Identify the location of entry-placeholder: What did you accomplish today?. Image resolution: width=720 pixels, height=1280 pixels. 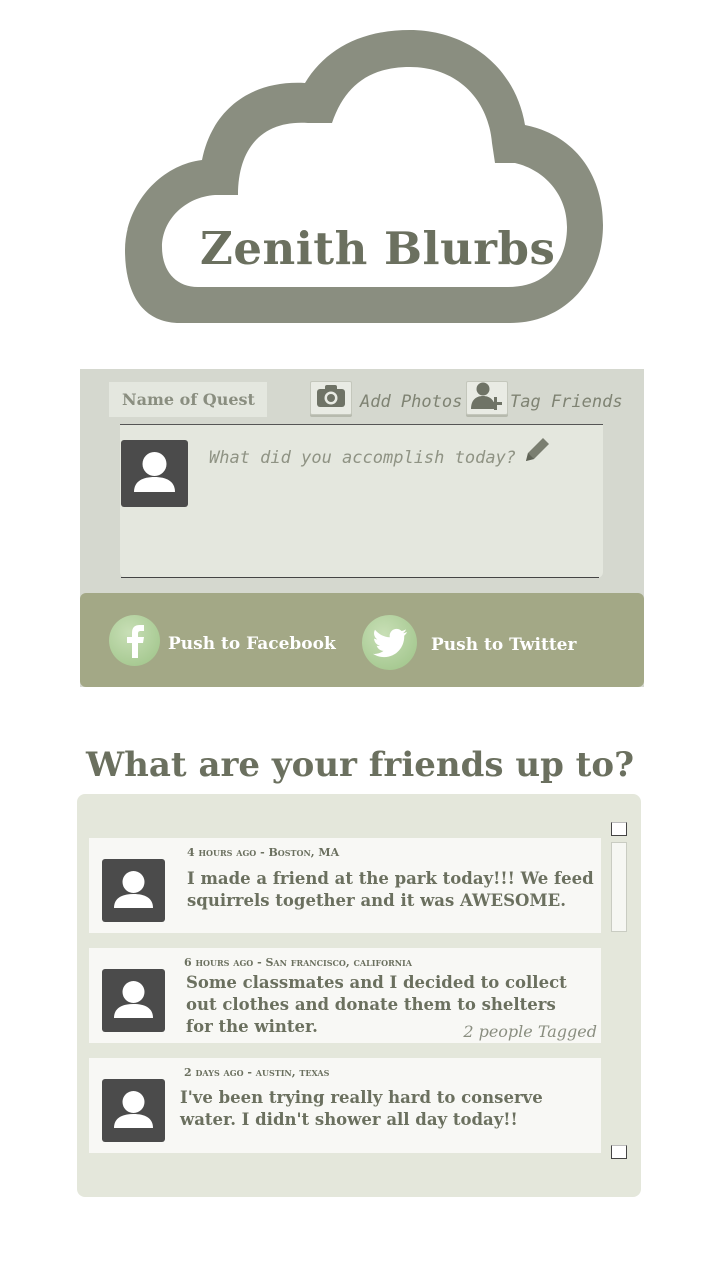
(363, 458).